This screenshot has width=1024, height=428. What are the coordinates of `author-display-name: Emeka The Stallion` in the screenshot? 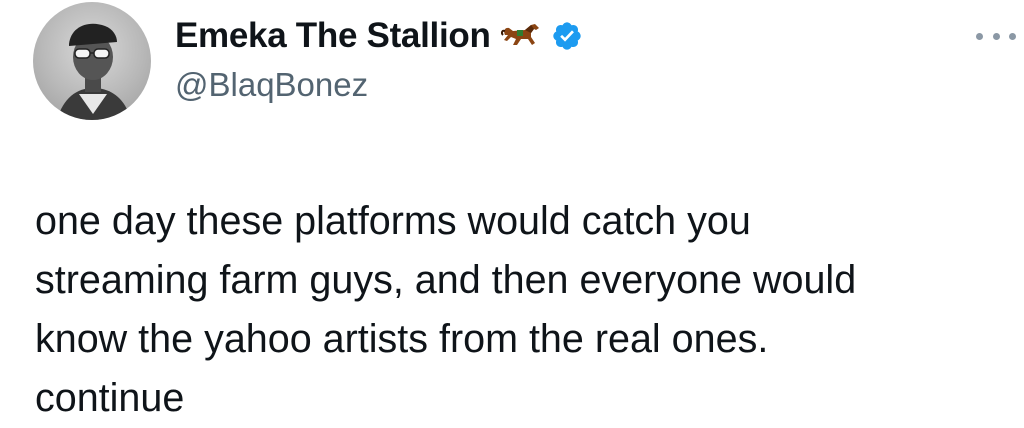 It's located at (333, 36).